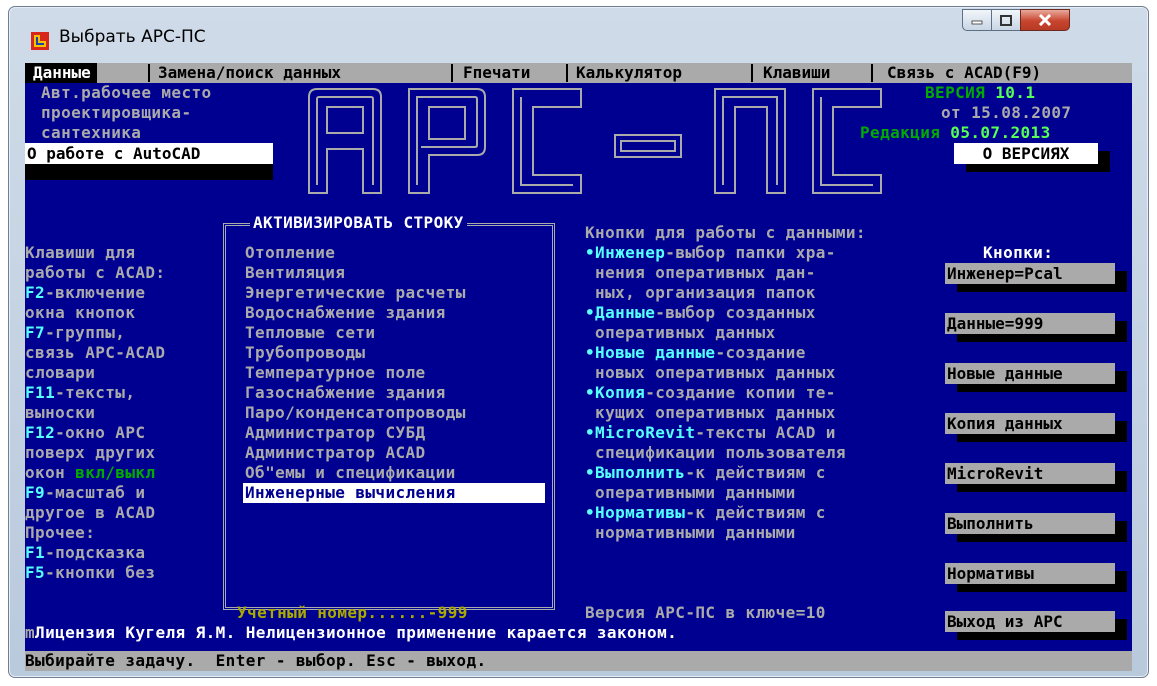 This screenshot has width=1157, height=686. I want to click on activate-item: Трубопроводы, so click(305, 353).